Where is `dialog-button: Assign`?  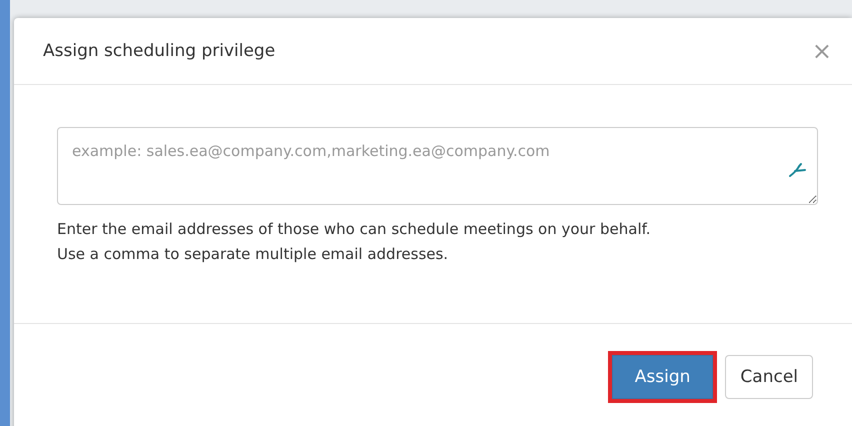 dialog-button: Assign is located at coordinates (663, 377).